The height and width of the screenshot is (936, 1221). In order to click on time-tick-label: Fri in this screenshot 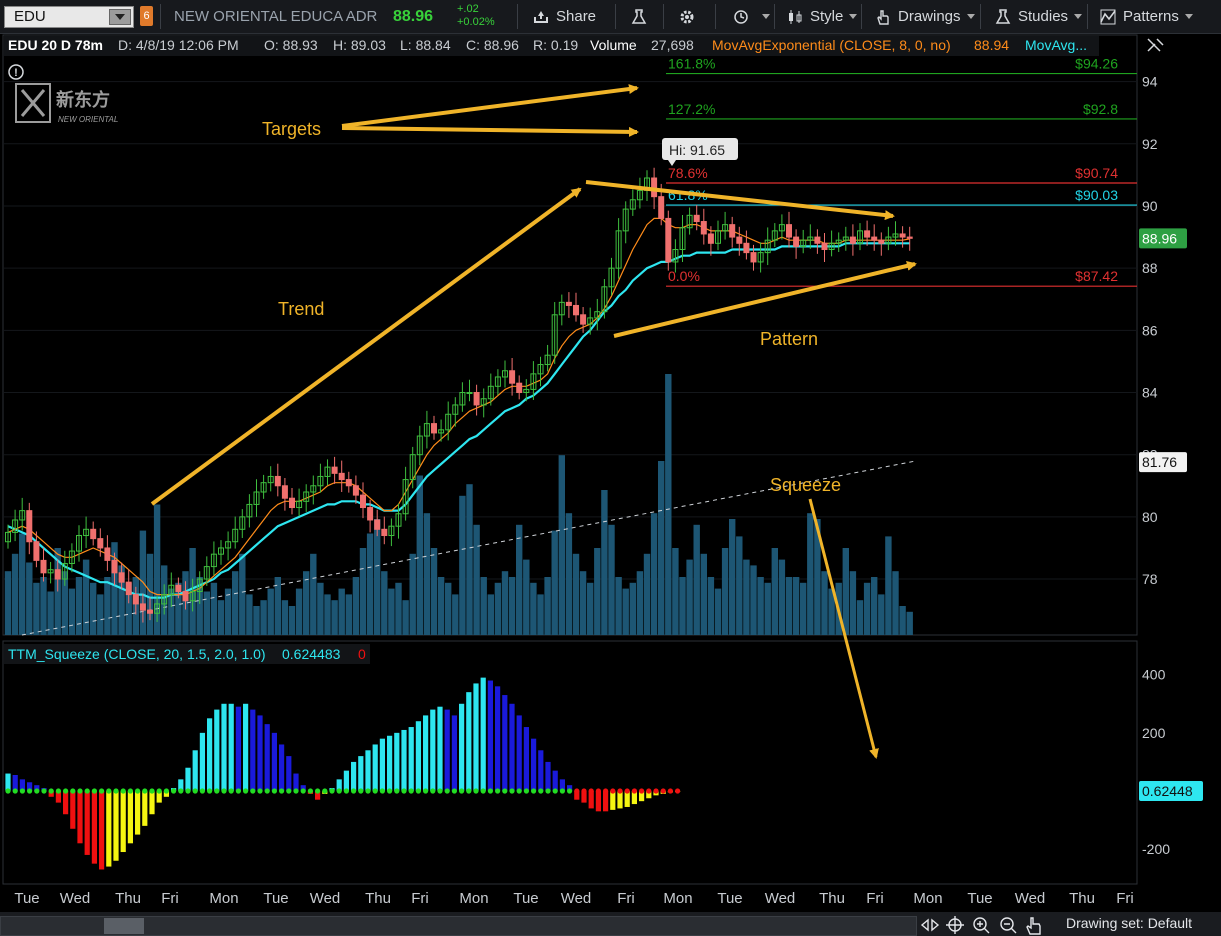, I will do `click(875, 898)`.